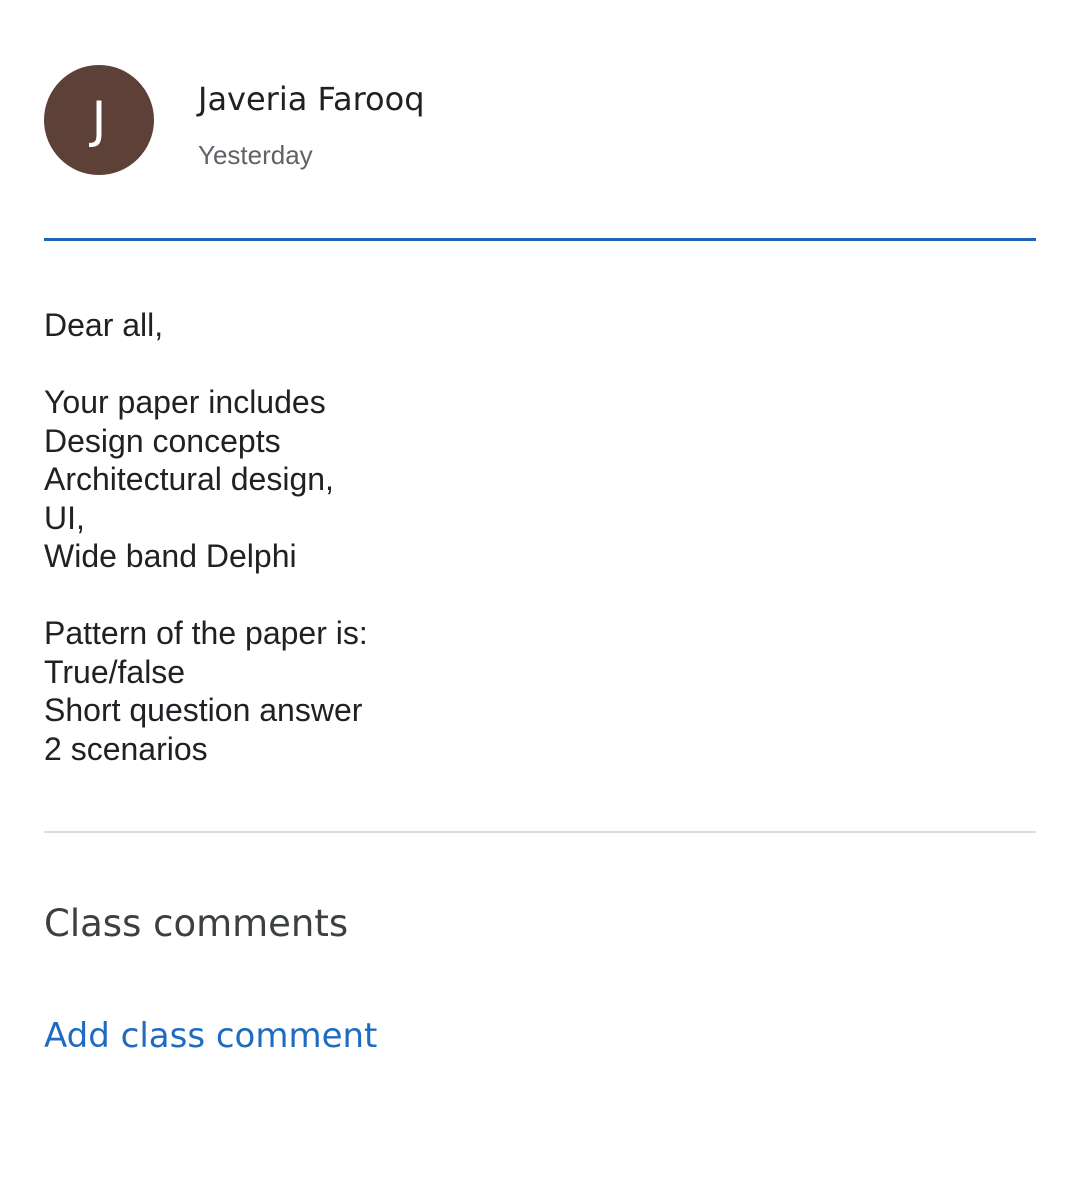 This screenshot has width=1080, height=1187. I want to click on add-class-comment-button: Add class comment, so click(210, 1036).